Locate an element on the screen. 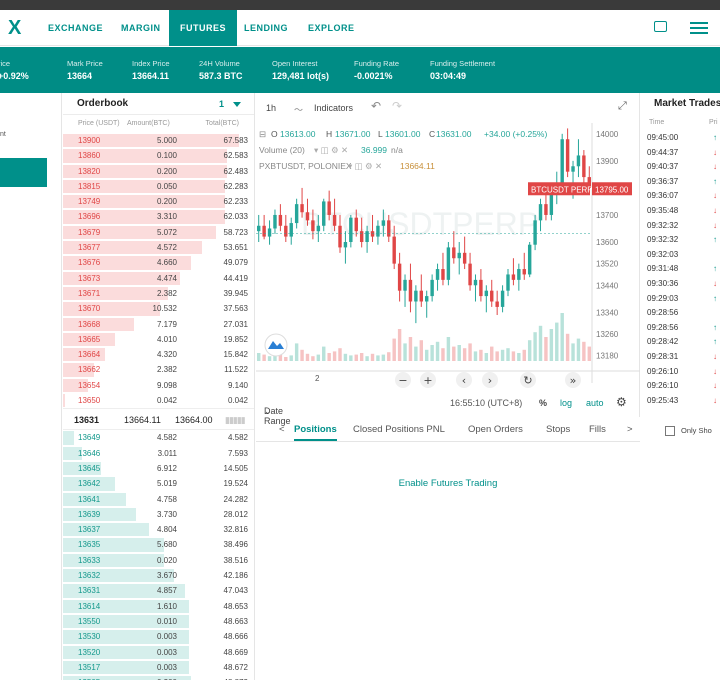 Image resolution: width=720 pixels, height=680 pixels. order-amount: 0.050 is located at coordinates (166, 186).